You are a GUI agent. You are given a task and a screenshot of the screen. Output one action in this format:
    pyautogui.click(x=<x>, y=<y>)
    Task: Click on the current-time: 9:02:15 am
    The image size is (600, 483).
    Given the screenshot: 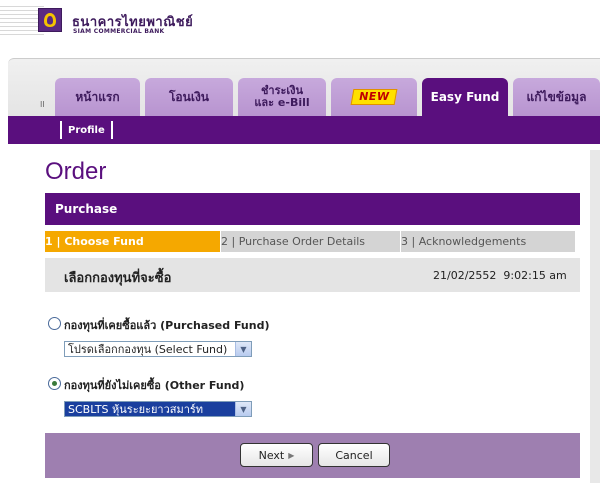 What is the action you would take?
    pyautogui.click(x=535, y=275)
    